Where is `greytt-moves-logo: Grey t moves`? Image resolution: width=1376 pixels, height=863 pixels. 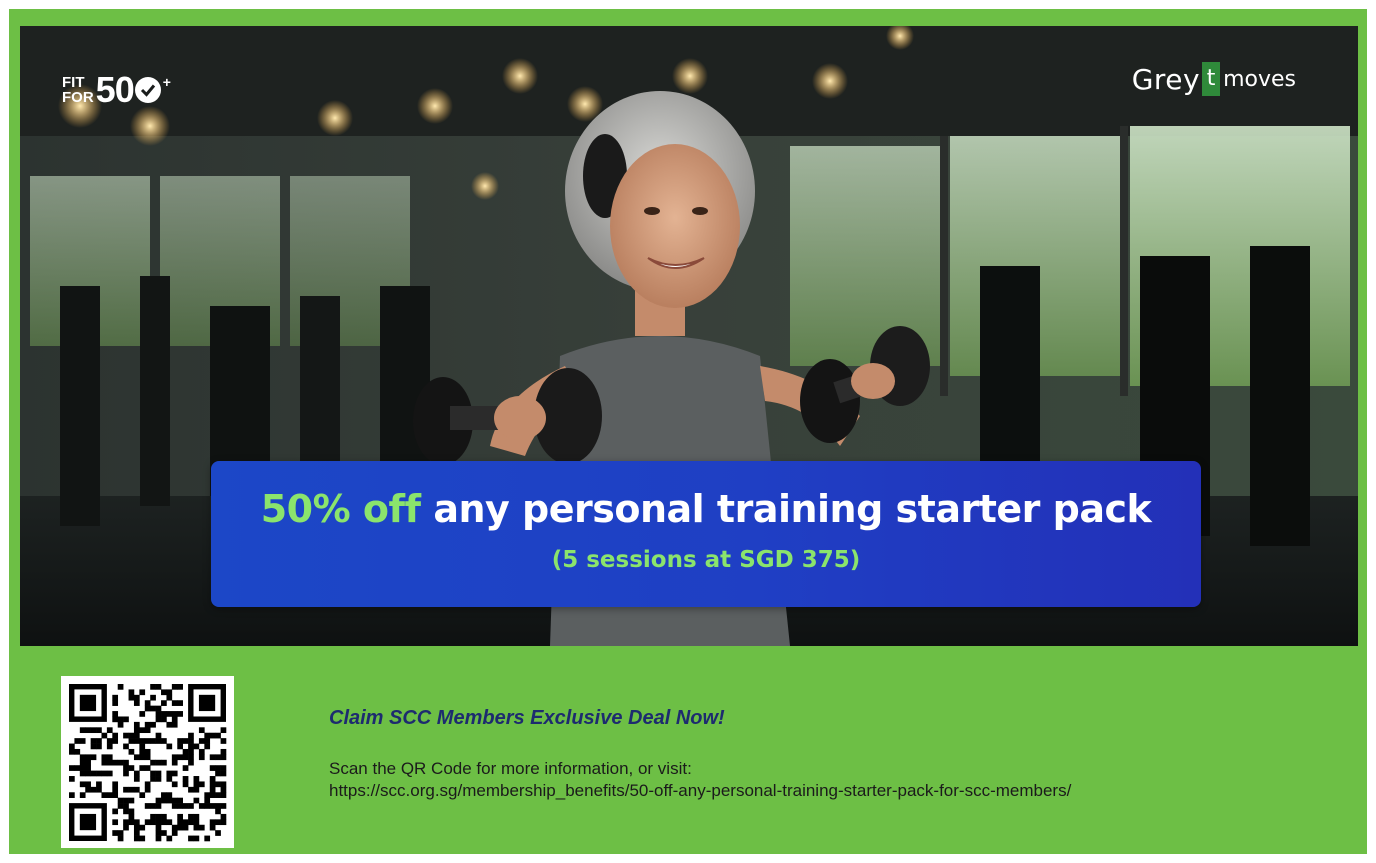 greytt-moves-logo: Grey t moves is located at coordinates (1214, 79).